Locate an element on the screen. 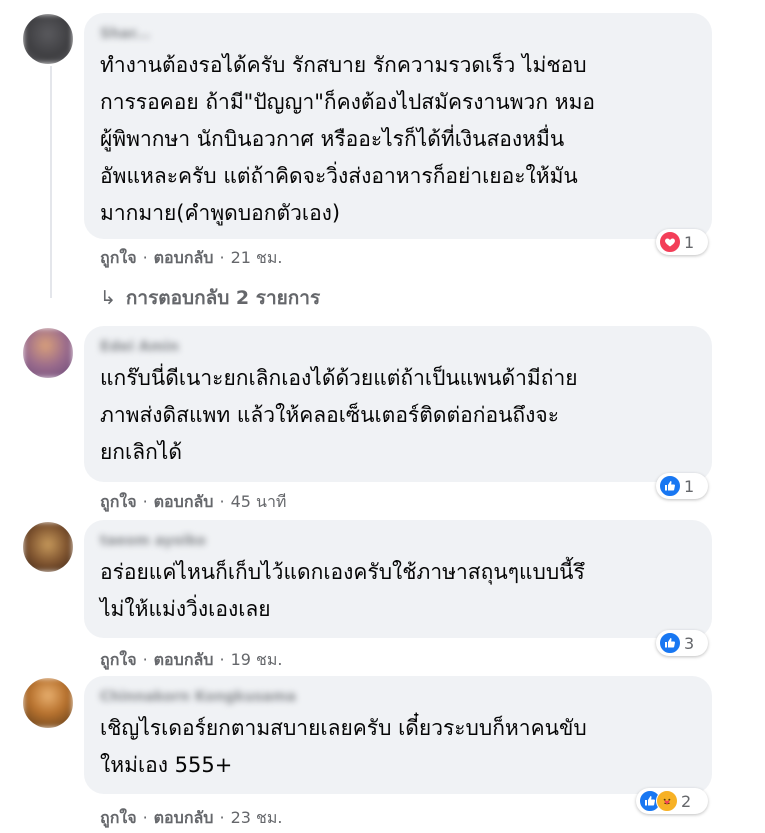  comment-actions: ถูกใจ · ตอบกลับ · 45 นาที is located at coordinates (193, 502).